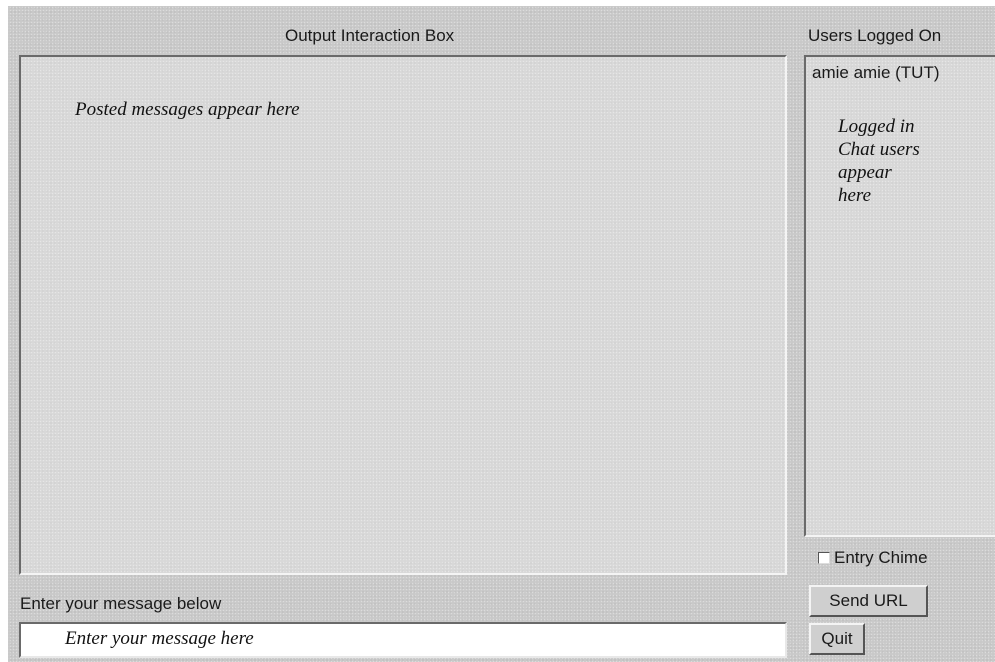 Image resolution: width=995 pixels, height=662 pixels. Describe the element at coordinates (881, 557) in the screenshot. I see `entry-chime-label: Entry Chime` at that location.